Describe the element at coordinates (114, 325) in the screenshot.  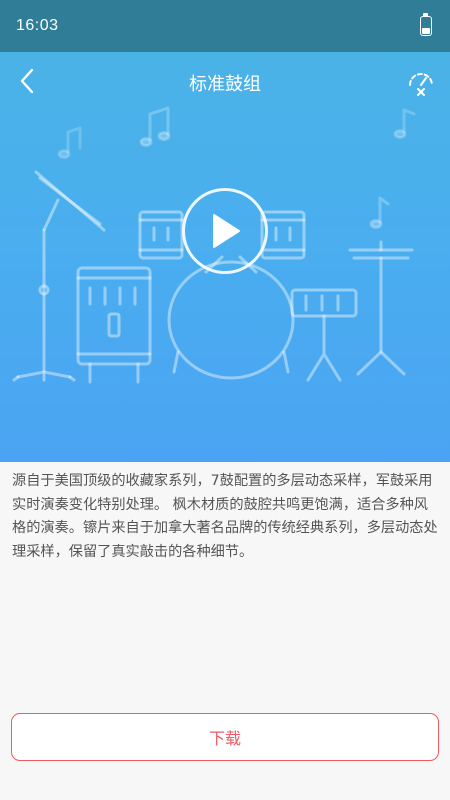
I see `floor-tom` at that location.